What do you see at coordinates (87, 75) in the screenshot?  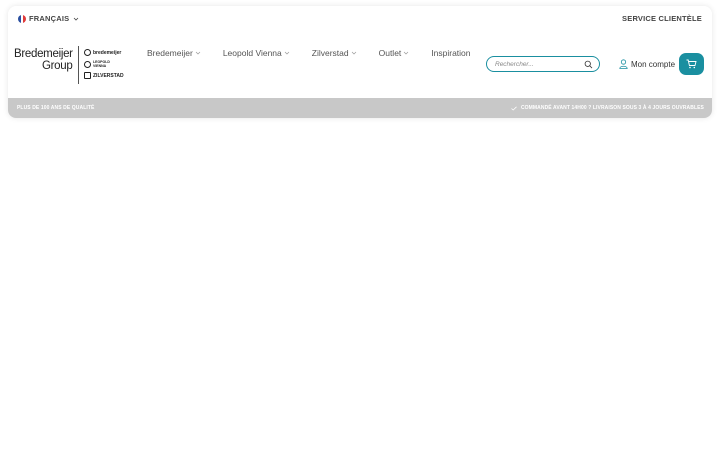 I see `zilverstad-mark-icon` at bounding box center [87, 75].